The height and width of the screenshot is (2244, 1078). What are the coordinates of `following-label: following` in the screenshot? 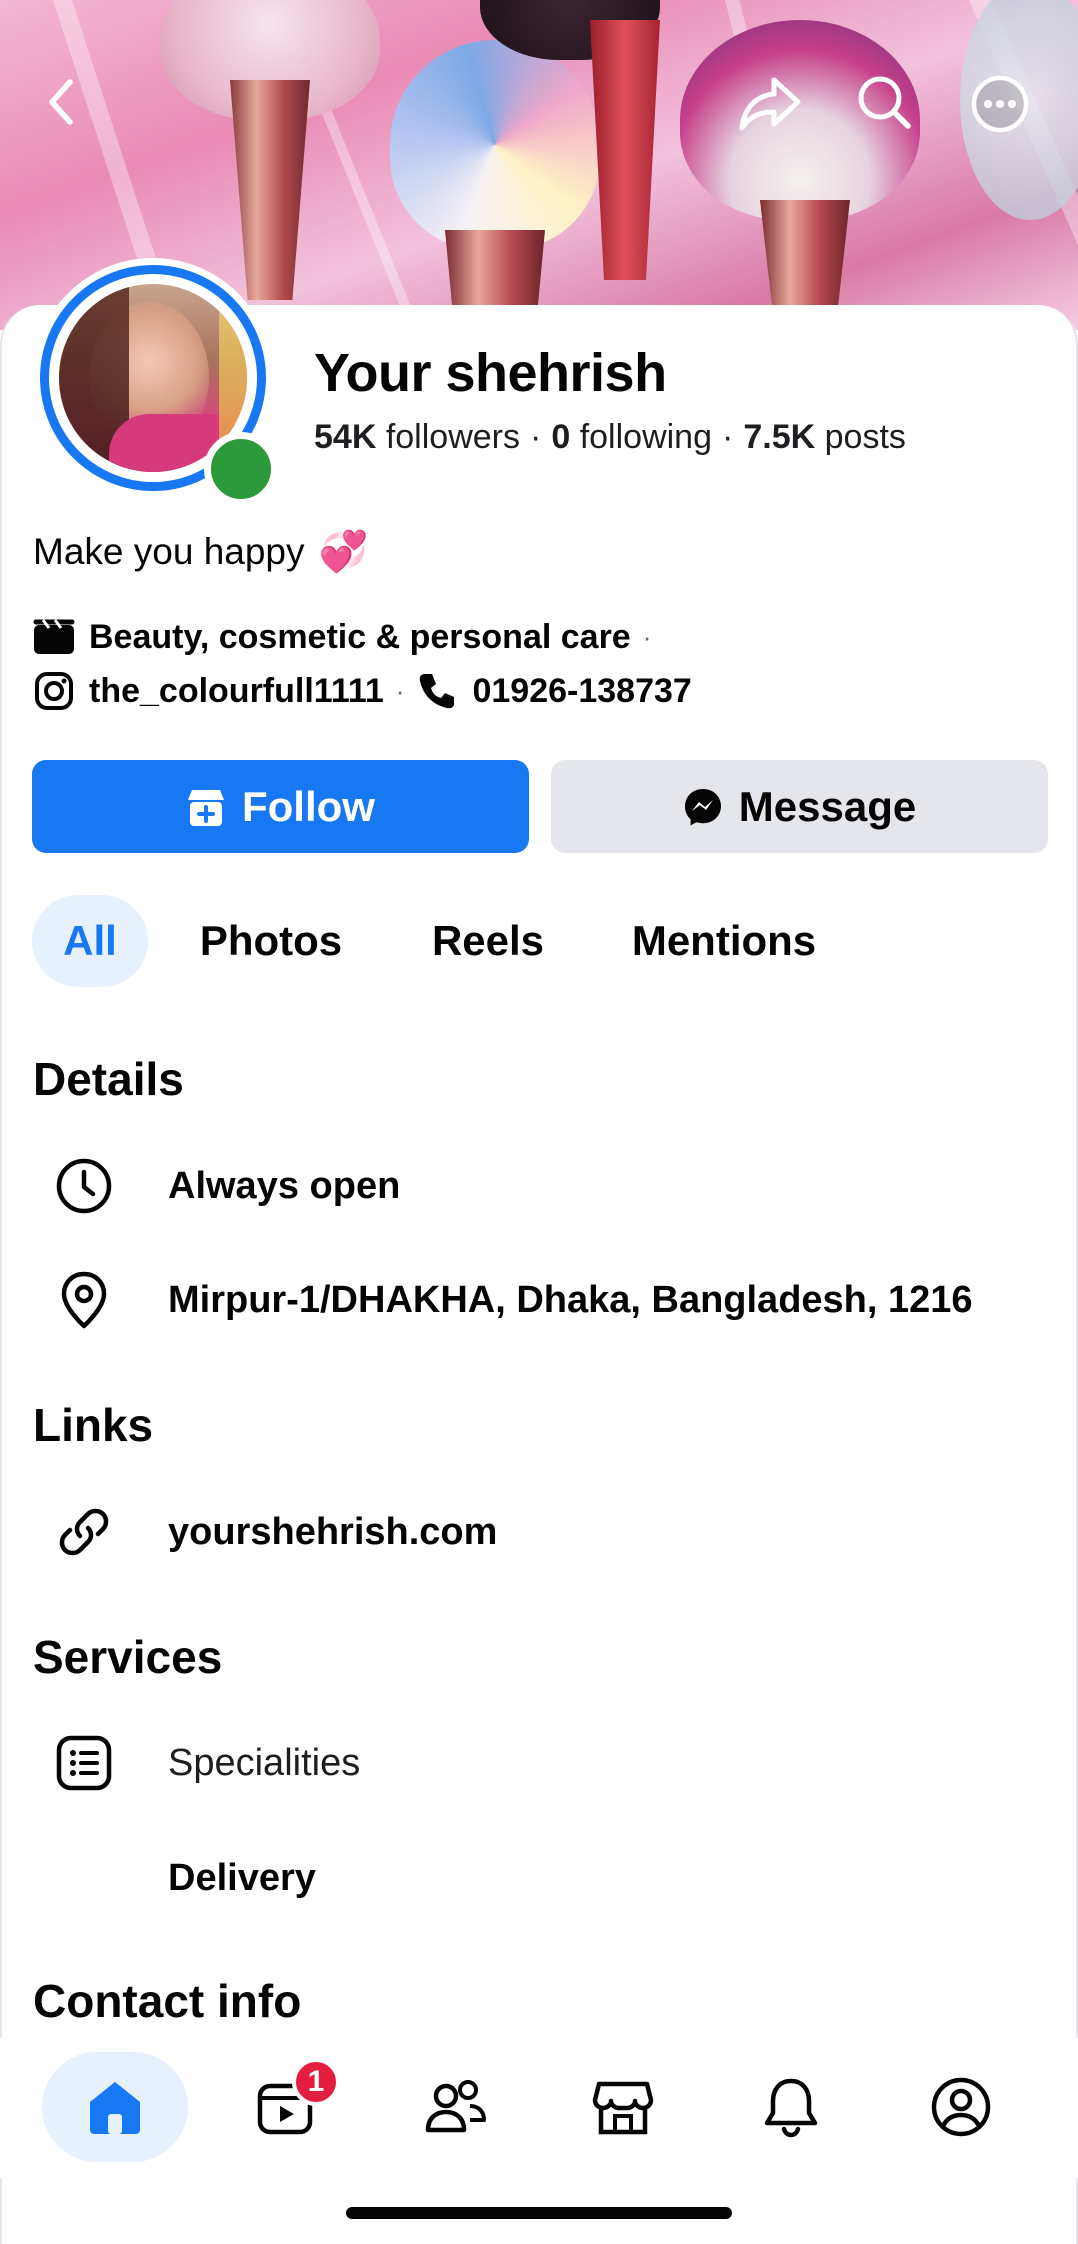 It's located at (646, 437).